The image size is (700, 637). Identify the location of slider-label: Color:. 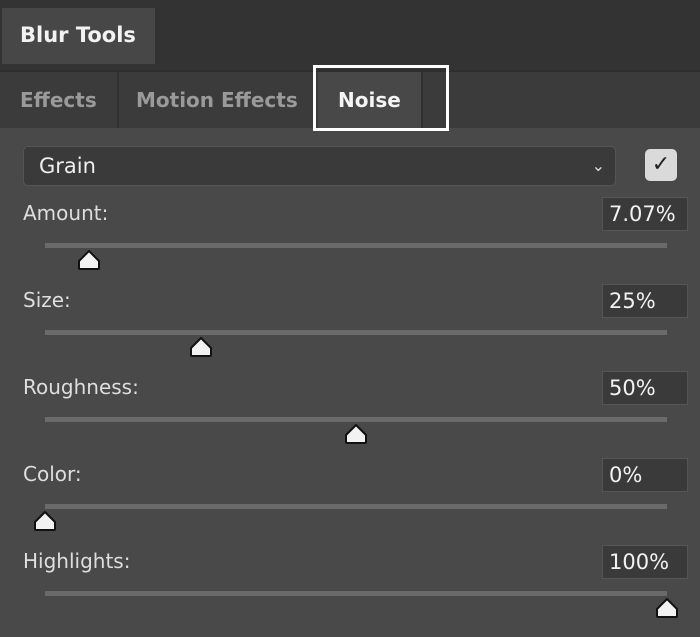
(52, 474).